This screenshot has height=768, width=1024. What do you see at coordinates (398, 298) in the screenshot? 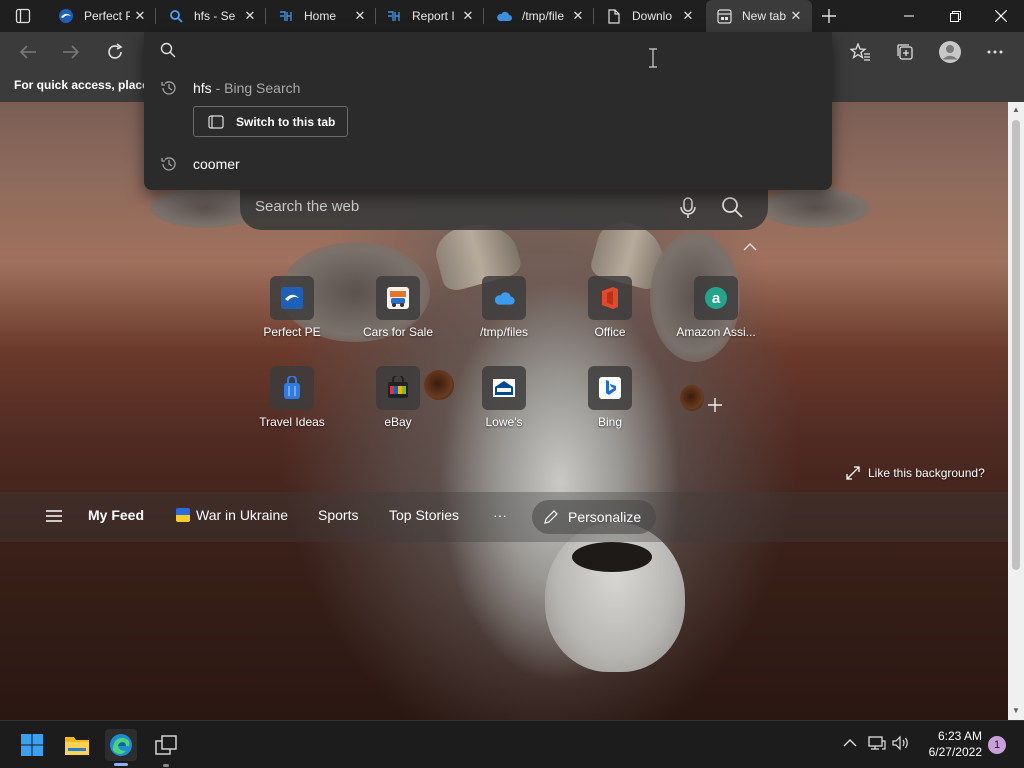
I see `cars-icon` at bounding box center [398, 298].